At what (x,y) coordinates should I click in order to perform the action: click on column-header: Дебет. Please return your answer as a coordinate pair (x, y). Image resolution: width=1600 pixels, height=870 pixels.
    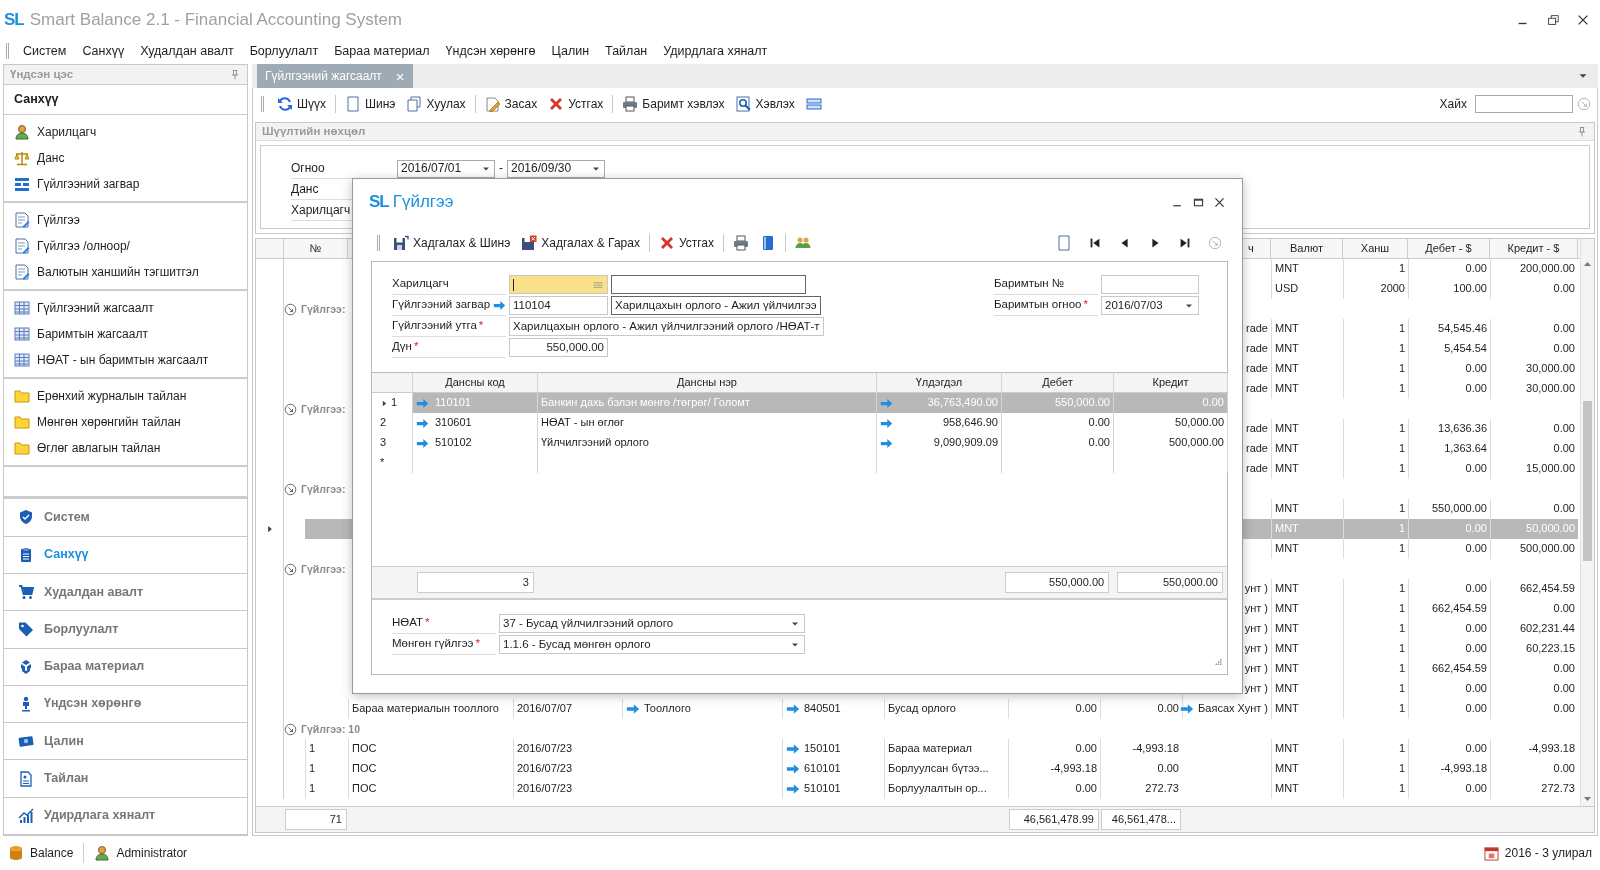
    Looking at the image, I should click on (1057, 382).